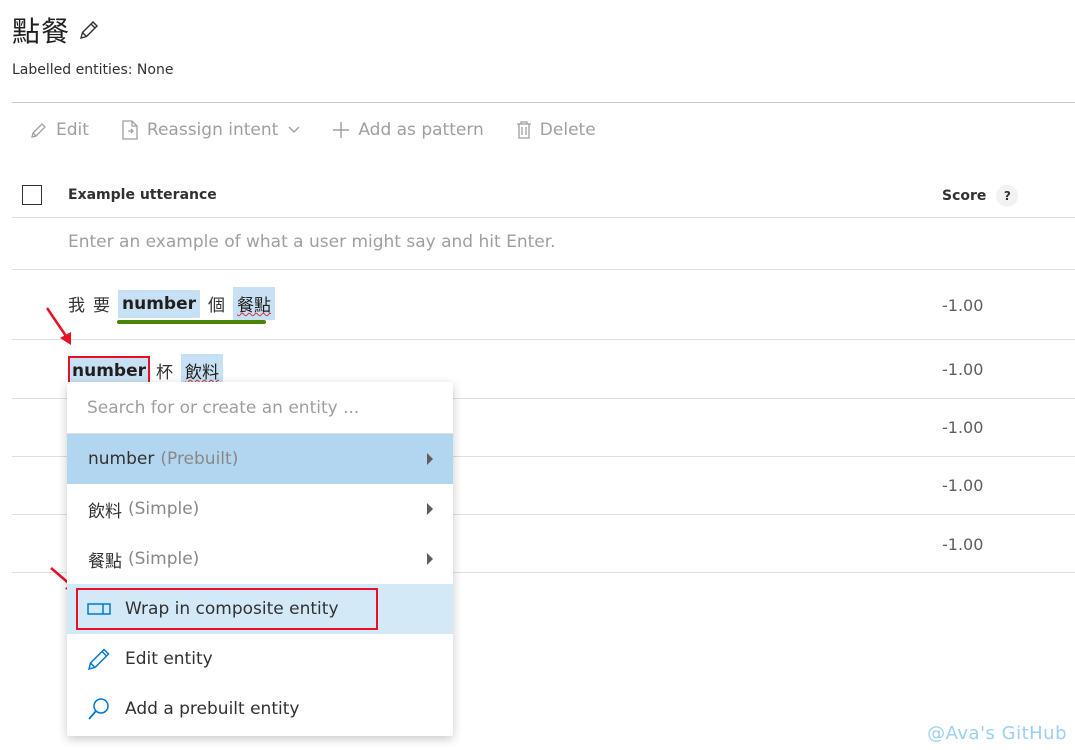 This screenshot has width=1075, height=750. I want to click on edit-button: Edit, so click(59, 130).